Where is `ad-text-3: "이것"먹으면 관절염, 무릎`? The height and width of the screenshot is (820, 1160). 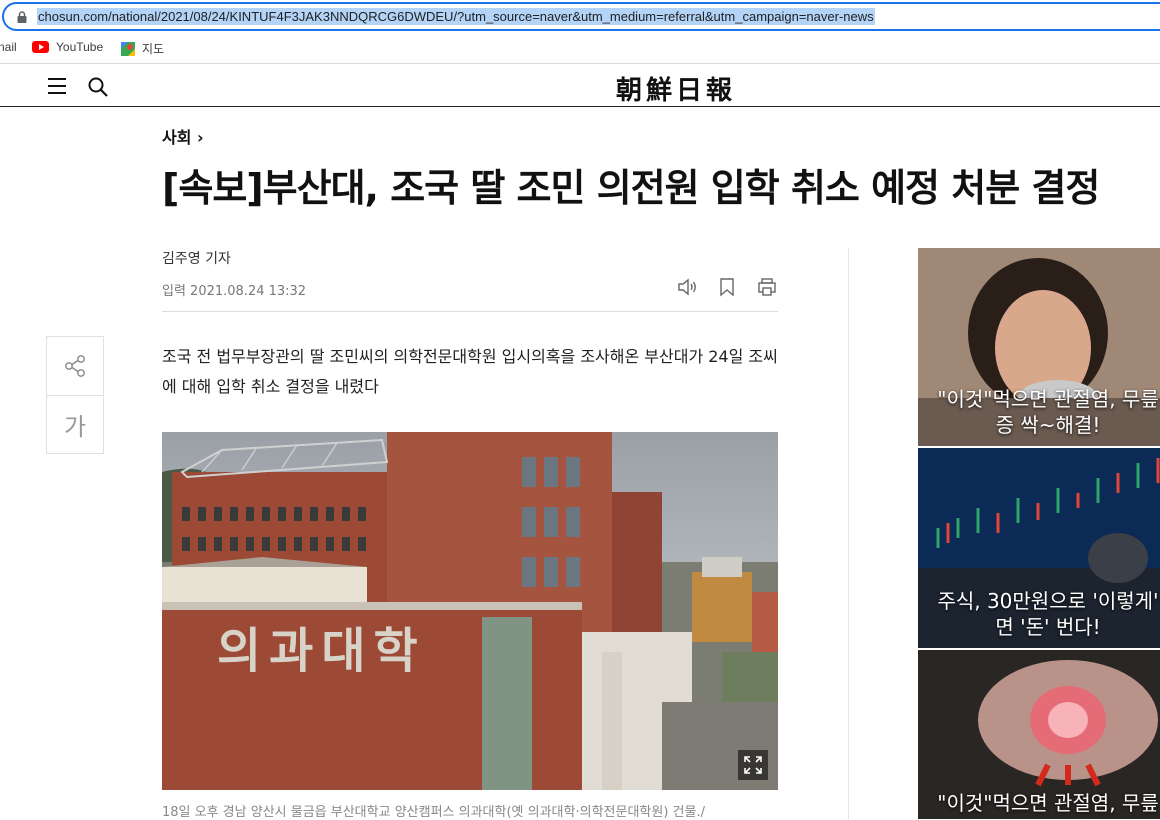 ad-text-3: "이것"먹으면 관절염, 무릎 is located at coordinates (1039, 803).